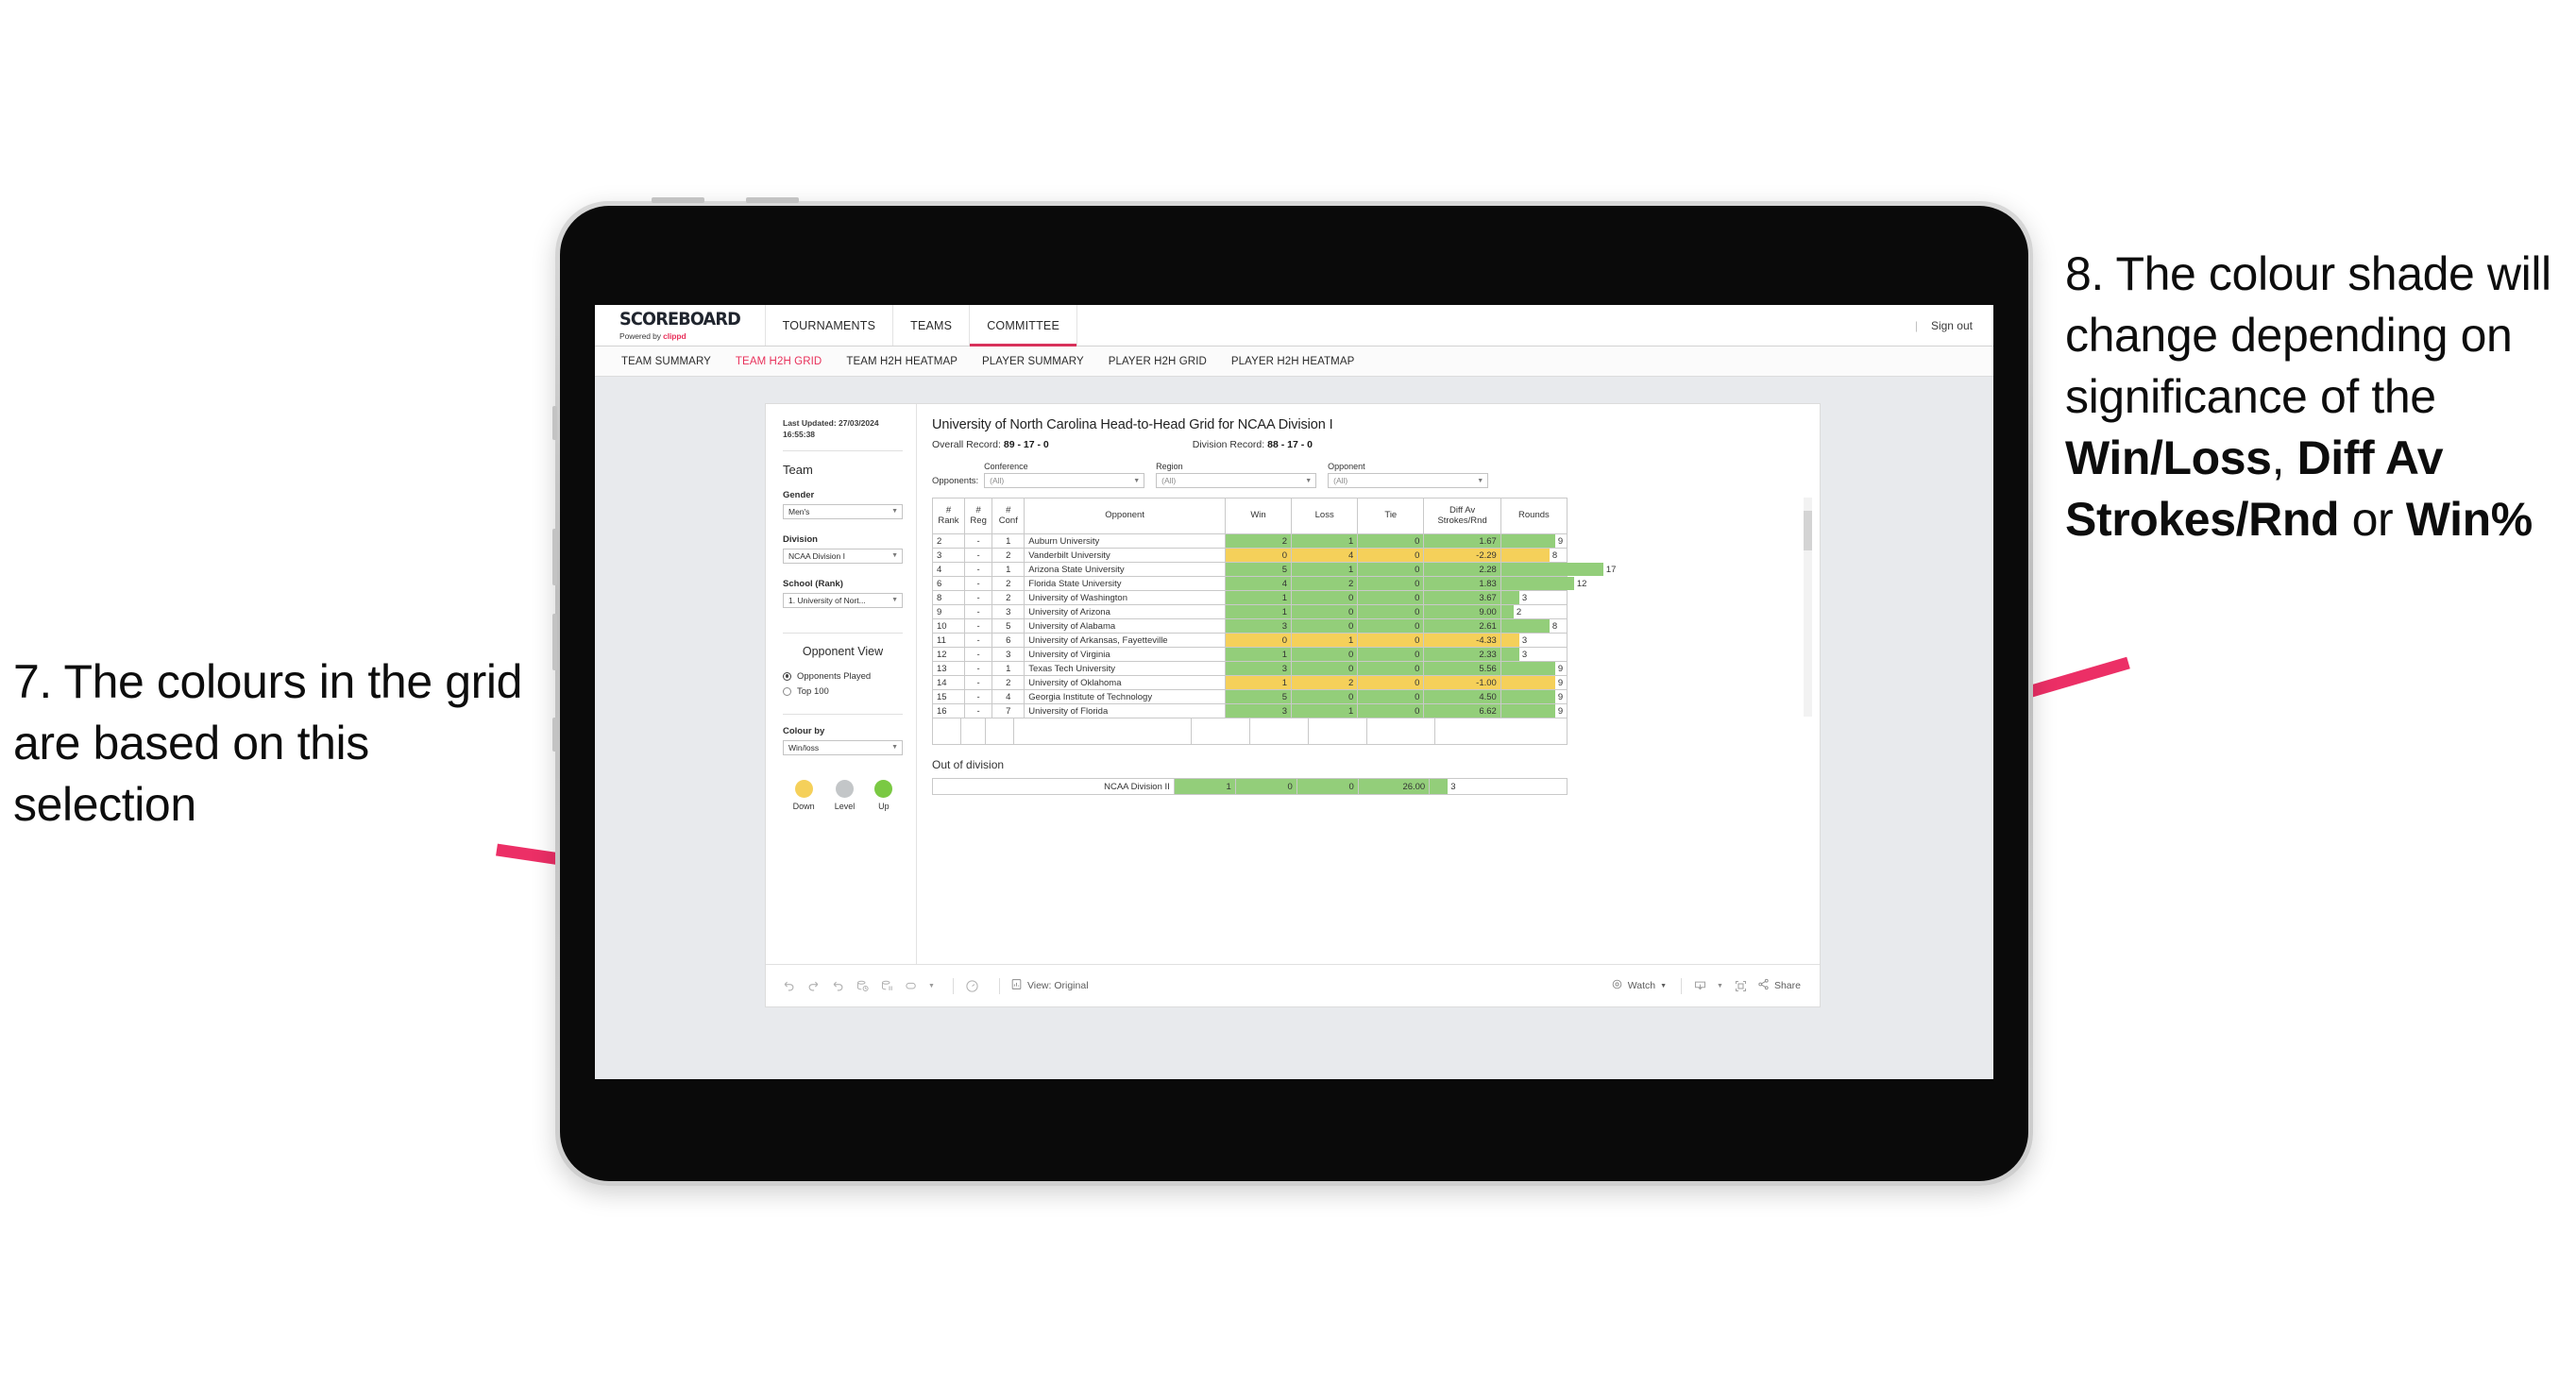  What do you see at coordinates (1346, 467) in the screenshot?
I see `filter-opponent-label: Opponent` at bounding box center [1346, 467].